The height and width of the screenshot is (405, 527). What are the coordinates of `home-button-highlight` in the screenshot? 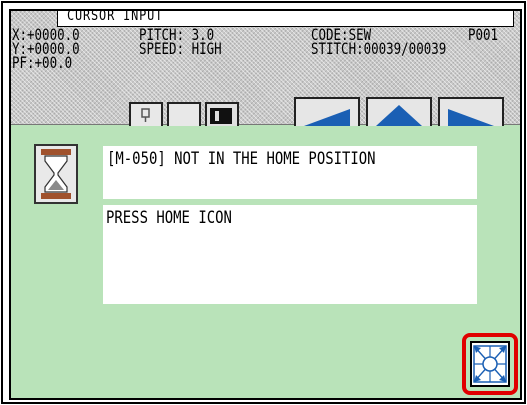 It's located at (490, 364).